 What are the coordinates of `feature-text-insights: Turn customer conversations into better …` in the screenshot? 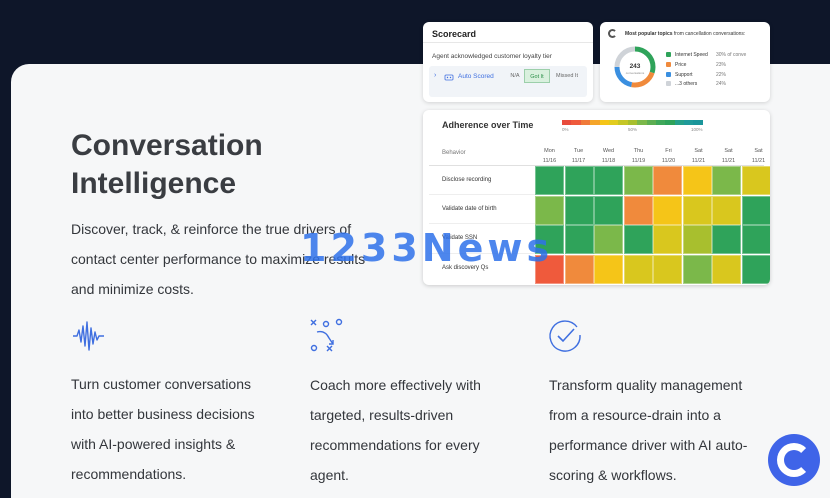 It's located at (176, 429).